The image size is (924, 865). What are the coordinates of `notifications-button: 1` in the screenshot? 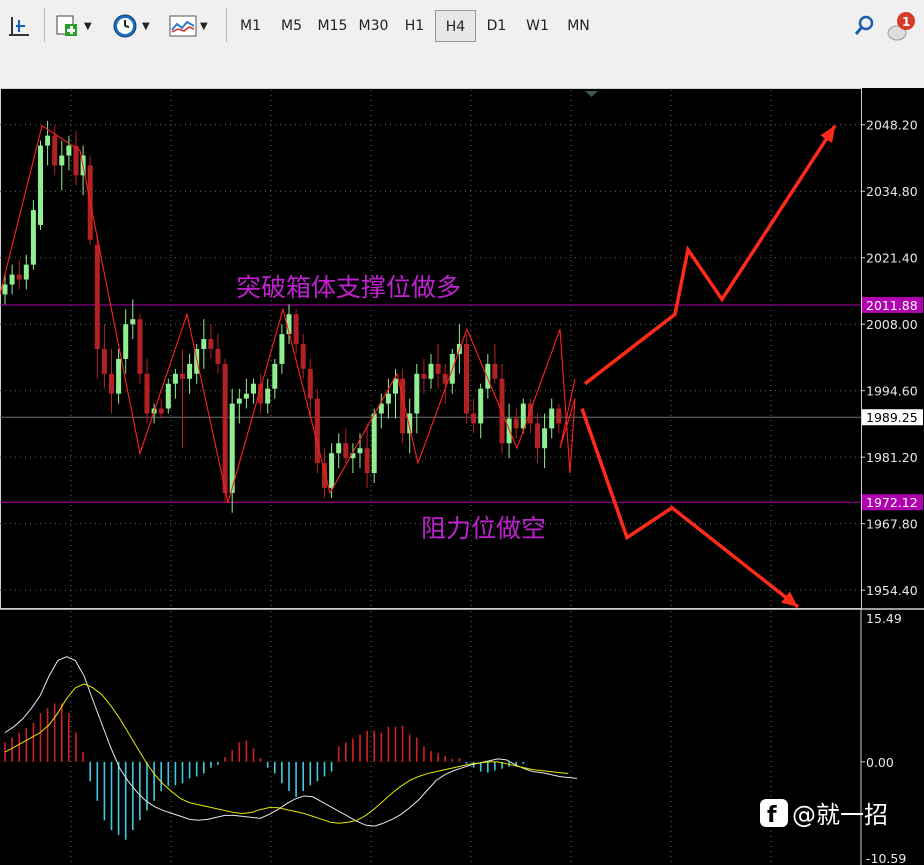 It's located at (901, 26).